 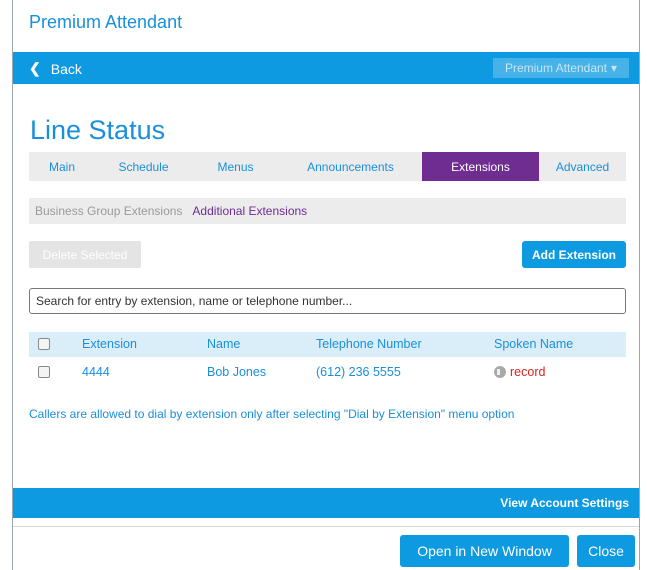 I want to click on delete-selected-button: Delete Selected, so click(x=85, y=254).